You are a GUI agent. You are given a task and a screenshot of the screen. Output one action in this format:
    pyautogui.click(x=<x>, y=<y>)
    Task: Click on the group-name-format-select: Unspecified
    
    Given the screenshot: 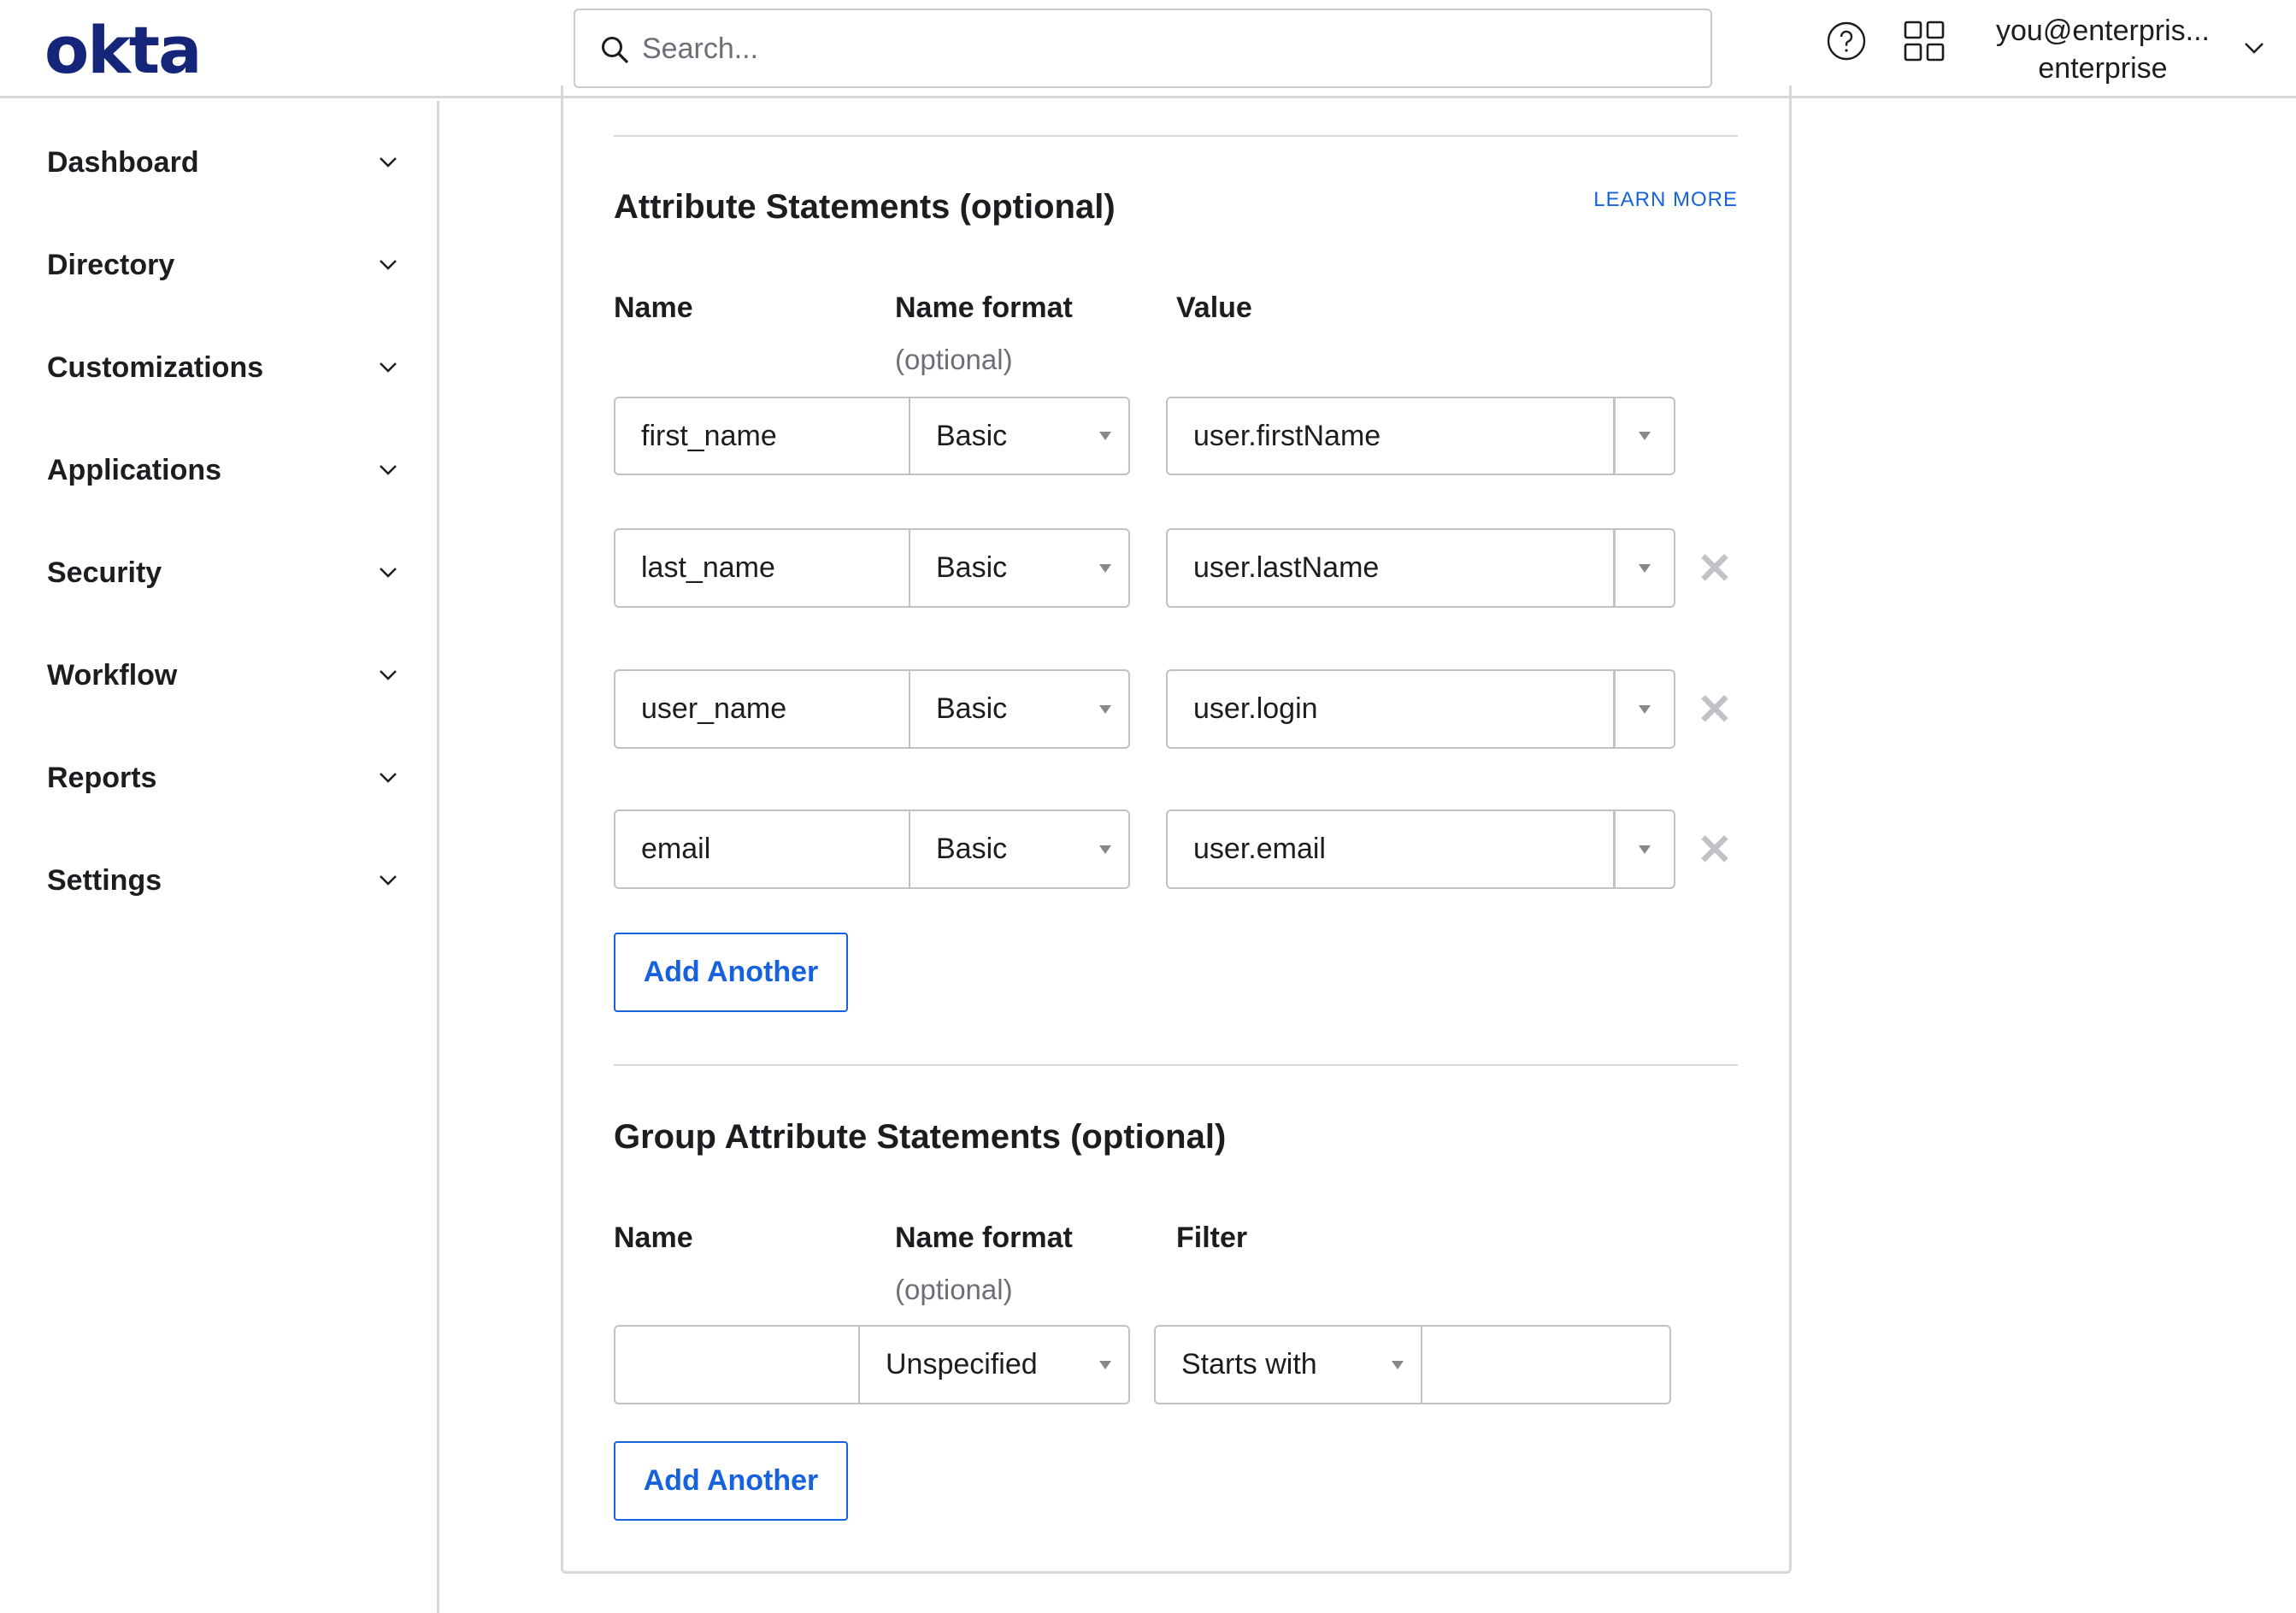 What is the action you would take?
    pyautogui.click(x=994, y=1364)
    